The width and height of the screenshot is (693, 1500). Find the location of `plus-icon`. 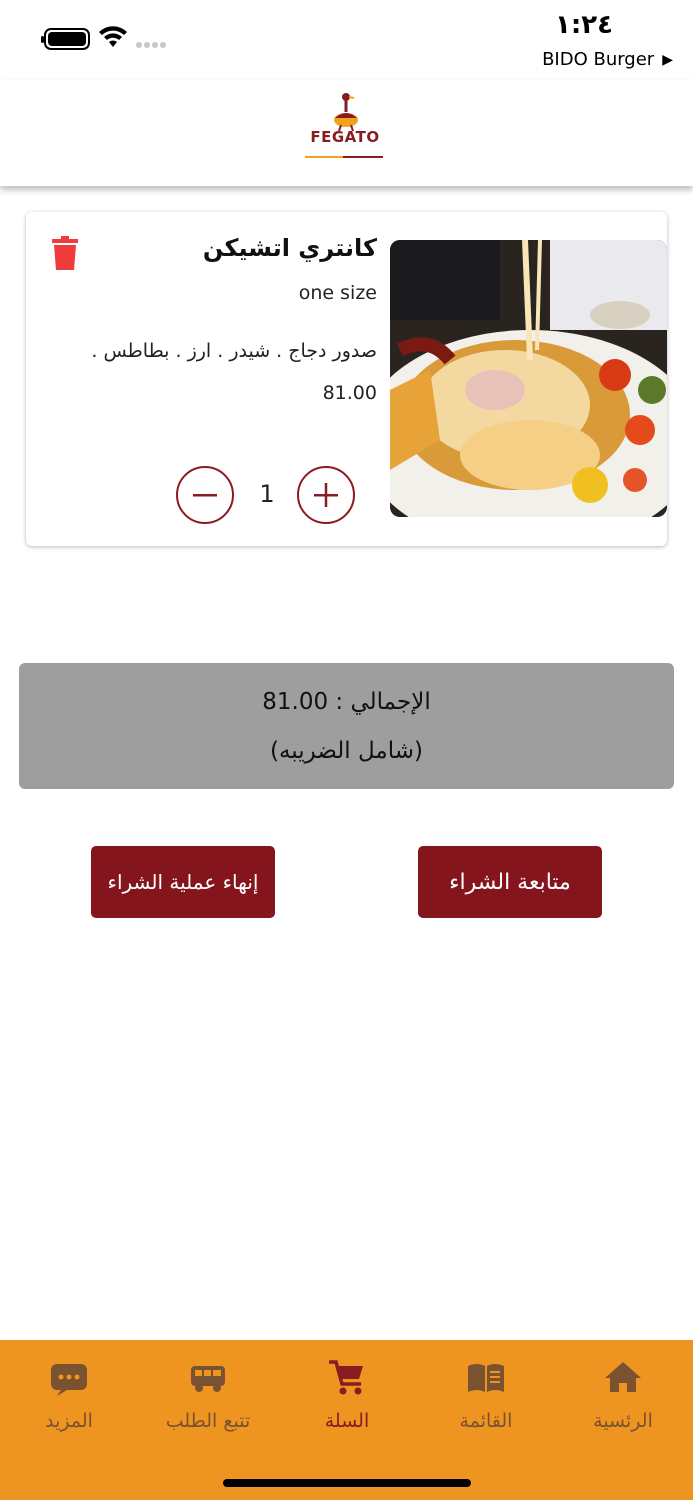

plus-icon is located at coordinates (326, 495).